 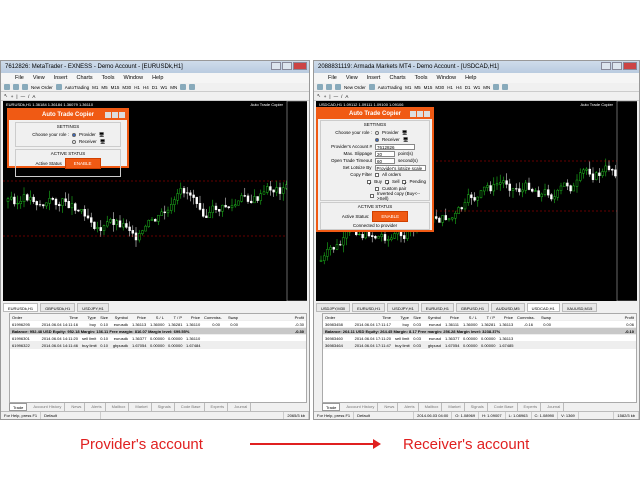 What do you see at coordinates (508, 307) in the screenshot?
I see `chart-tab: AUDUSD,M5` at bounding box center [508, 307].